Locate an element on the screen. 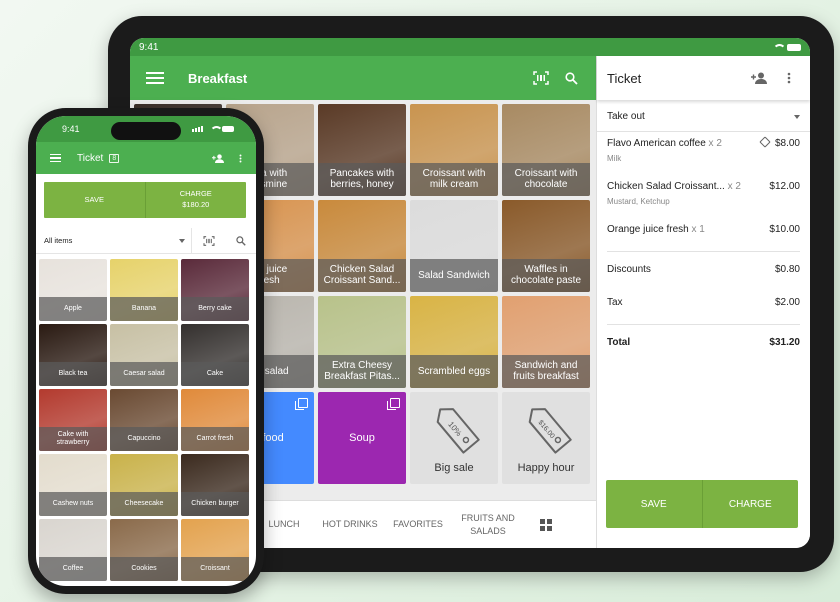 This screenshot has width=840, height=602. item-tile: Cake is located at coordinates (215, 355).